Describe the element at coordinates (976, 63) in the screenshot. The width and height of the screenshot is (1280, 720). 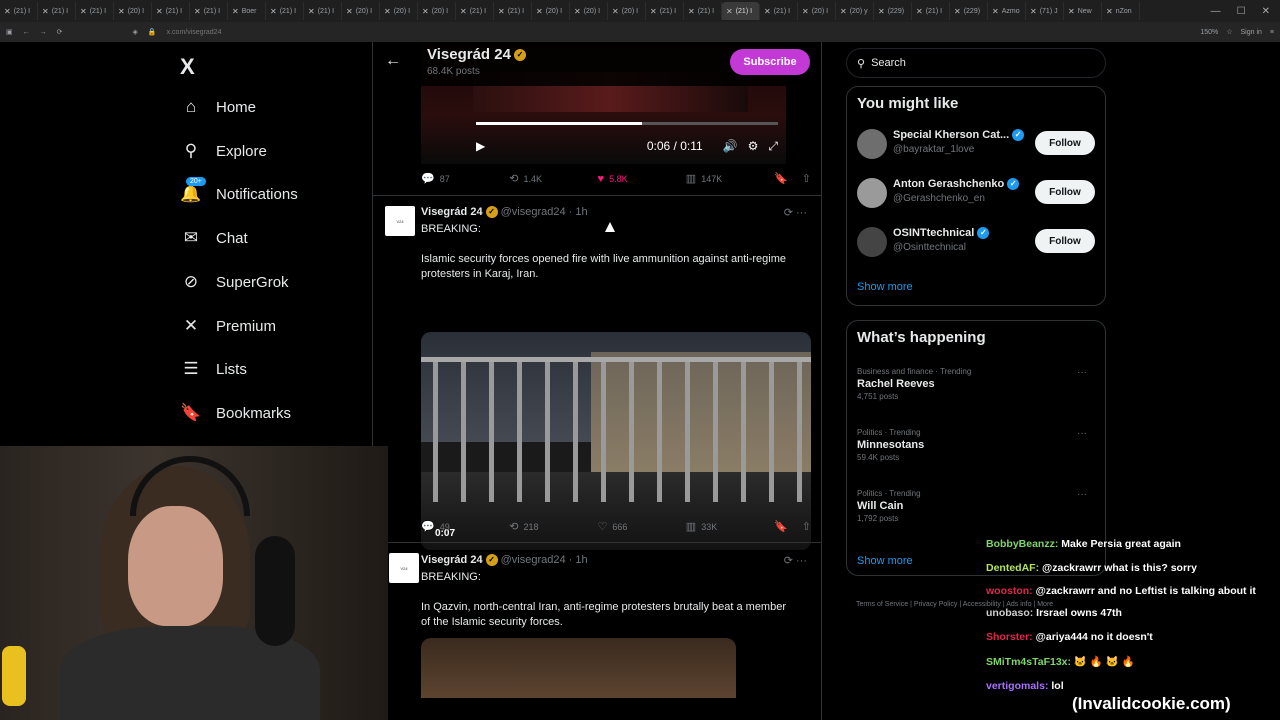
I see `search-input: ⚲ Search` at that location.